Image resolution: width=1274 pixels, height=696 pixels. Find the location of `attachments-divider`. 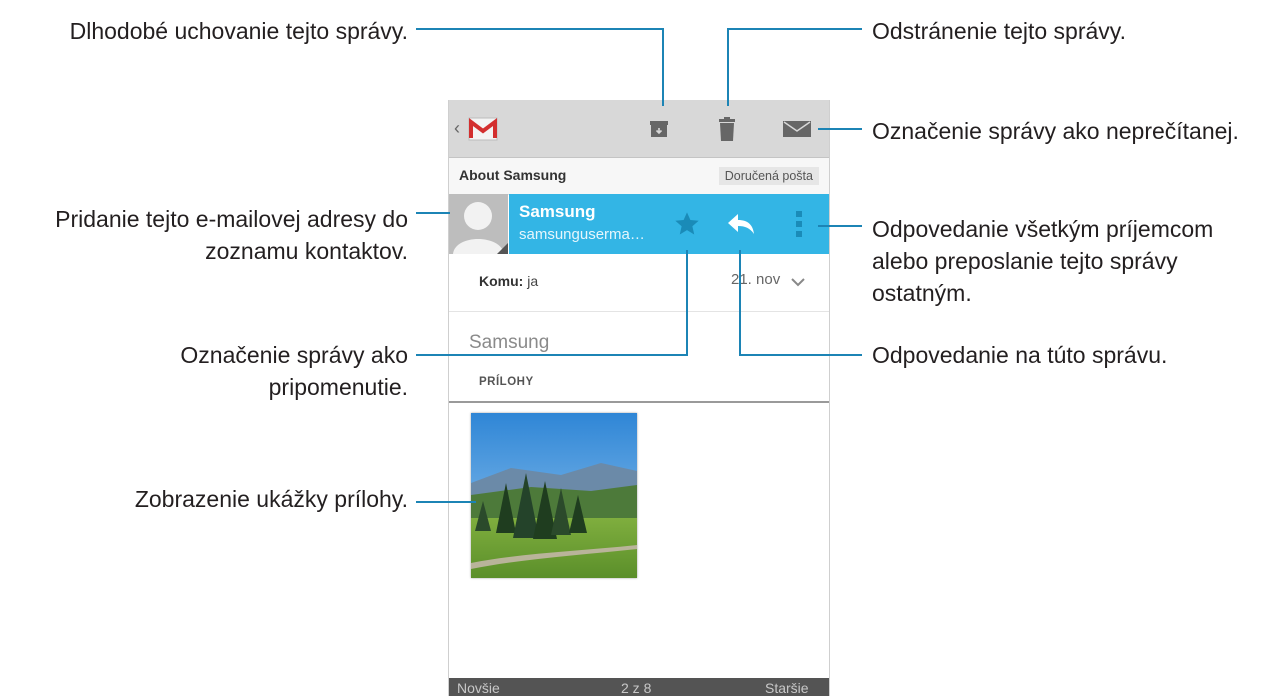

attachments-divider is located at coordinates (639, 402).